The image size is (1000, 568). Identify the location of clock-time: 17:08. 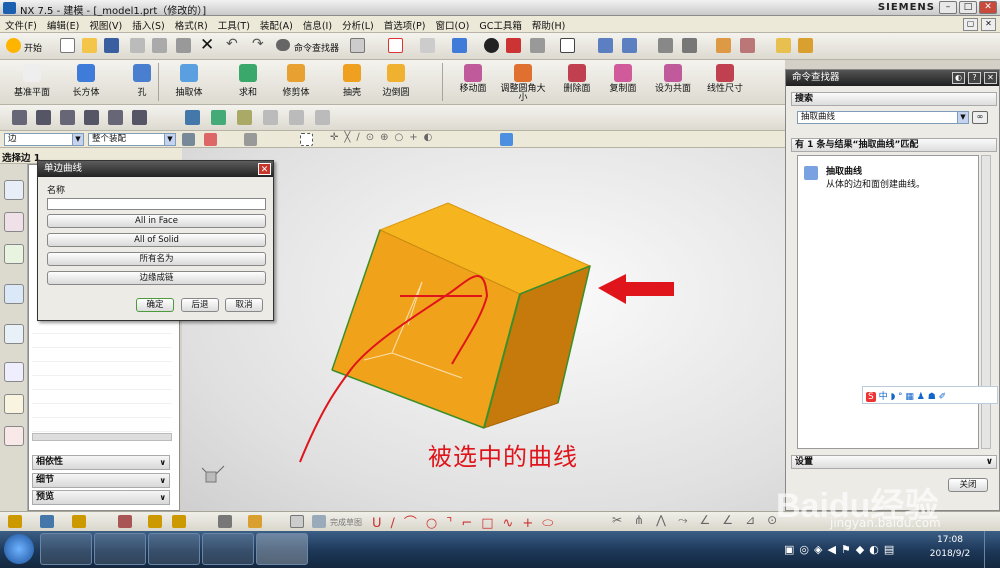
(950, 540).